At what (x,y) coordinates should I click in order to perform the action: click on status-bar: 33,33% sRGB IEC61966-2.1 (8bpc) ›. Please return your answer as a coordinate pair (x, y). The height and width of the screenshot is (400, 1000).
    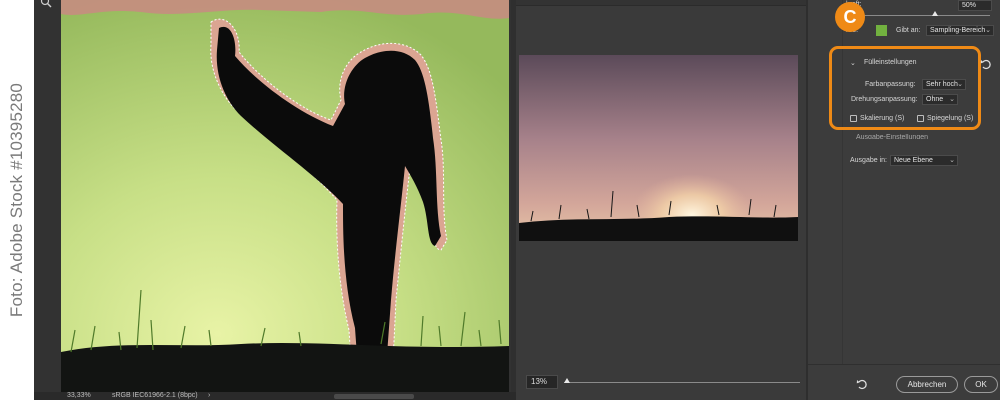
    Looking at the image, I should click on (275, 396).